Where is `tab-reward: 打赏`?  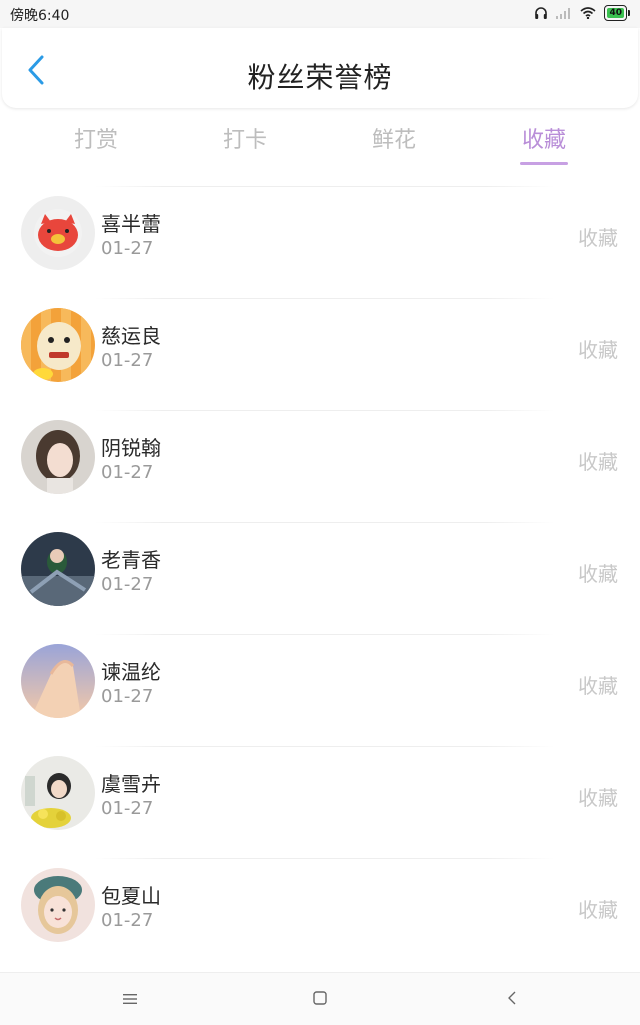
tab-reward: 打赏 is located at coordinates (96, 138).